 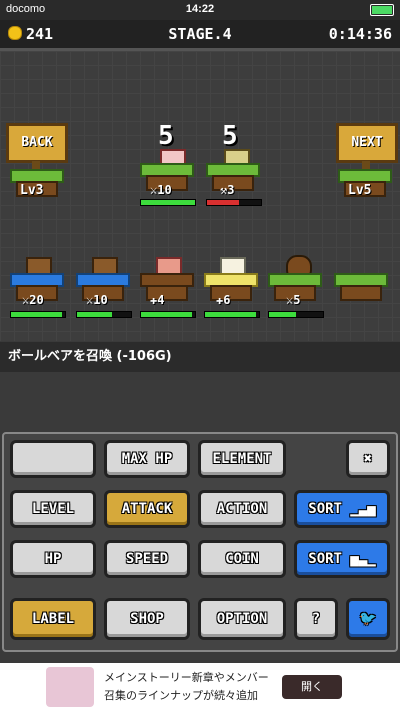 What do you see at coordinates (231, 287) in the screenshot?
I see `sand-island` at bounding box center [231, 287].